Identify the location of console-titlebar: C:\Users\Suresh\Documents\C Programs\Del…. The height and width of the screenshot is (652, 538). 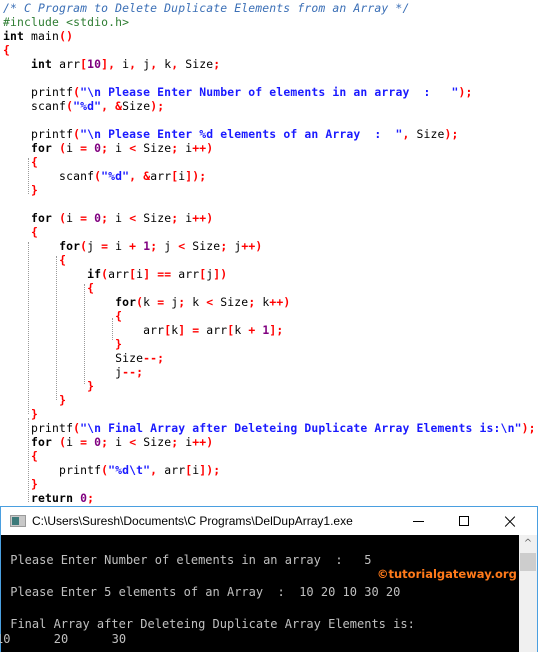
(269, 521).